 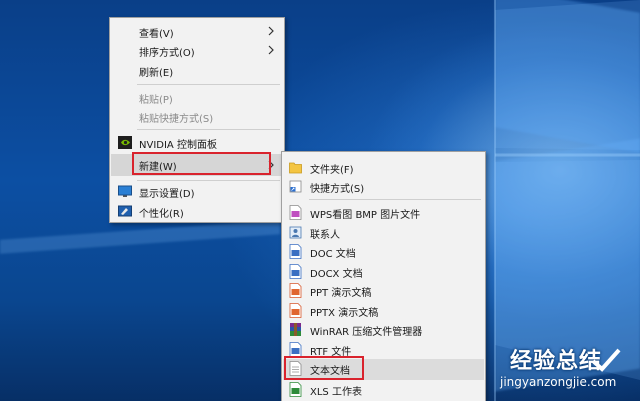 What do you see at coordinates (558, 382) in the screenshot?
I see `watermark-url: jingyanzongjie.com` at bounding box center [558, 382].